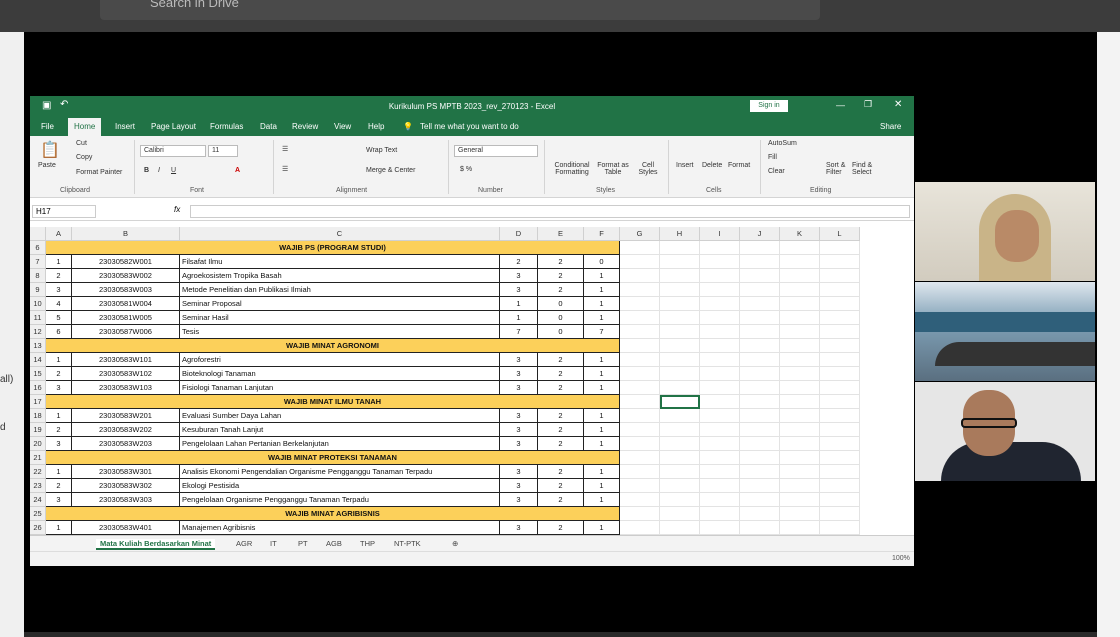 This screenshot has width=1120, height=637. What do you see at coordinates (1005, 231) in the screenshot?
I see `participant-video-woman` at bounding box center [1005, 231].